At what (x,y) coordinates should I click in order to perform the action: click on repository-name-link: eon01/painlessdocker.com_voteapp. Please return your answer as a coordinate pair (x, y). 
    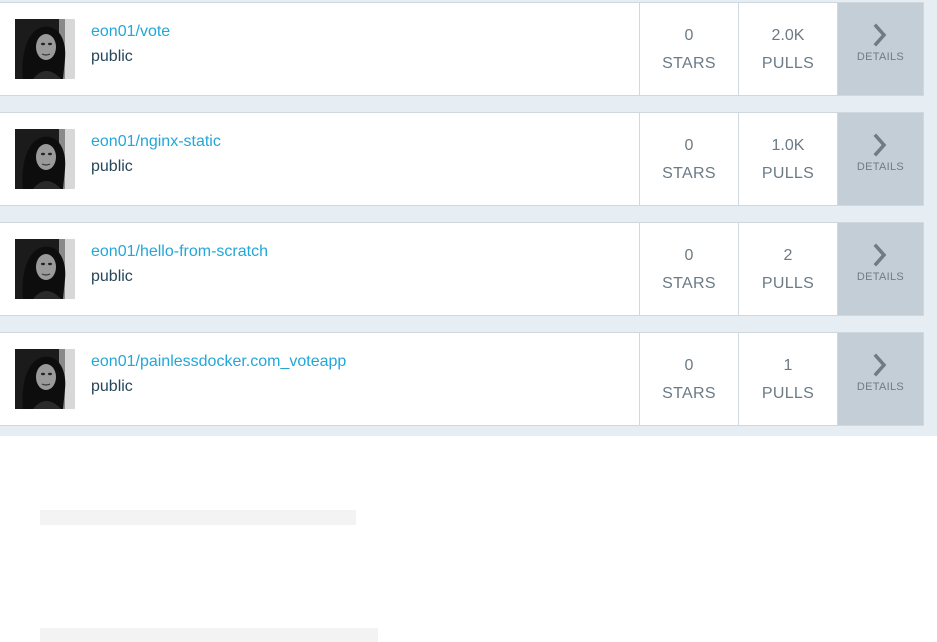
    Looking at the image, I should click on (218, 362).